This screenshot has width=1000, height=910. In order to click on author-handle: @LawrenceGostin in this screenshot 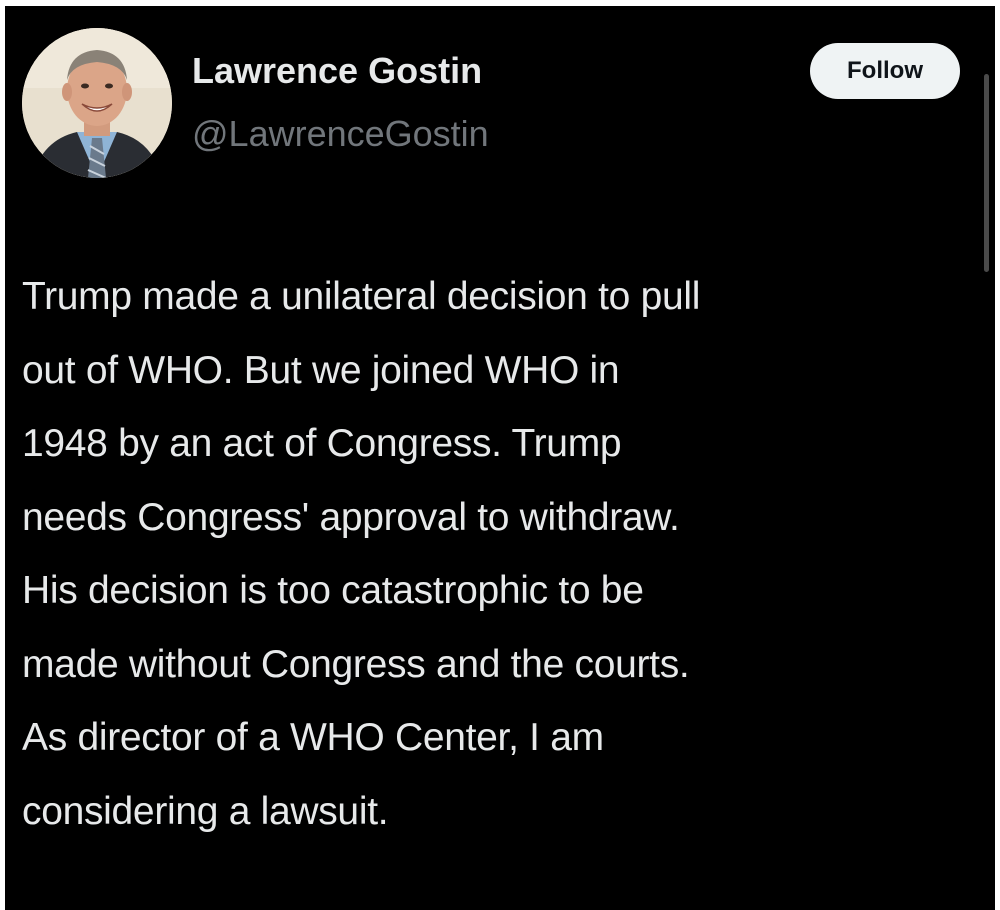, I will do `click(340, 134)`.